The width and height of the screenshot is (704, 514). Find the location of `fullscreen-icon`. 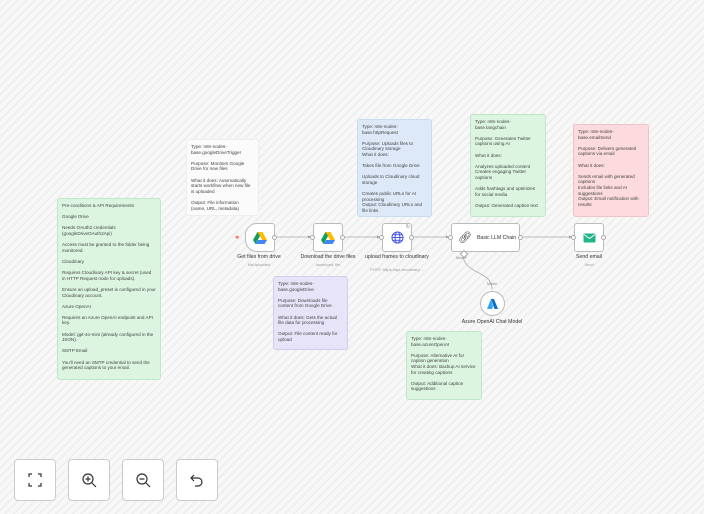

fullscreen-icon is located at coordinates (35, 480).